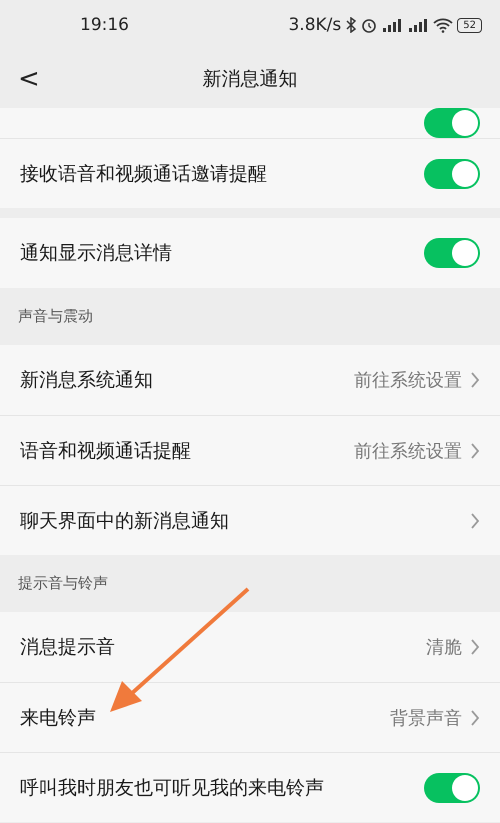 This screenshot has height=823, width=500. I want to click on back-button: <, so click(29, 79).